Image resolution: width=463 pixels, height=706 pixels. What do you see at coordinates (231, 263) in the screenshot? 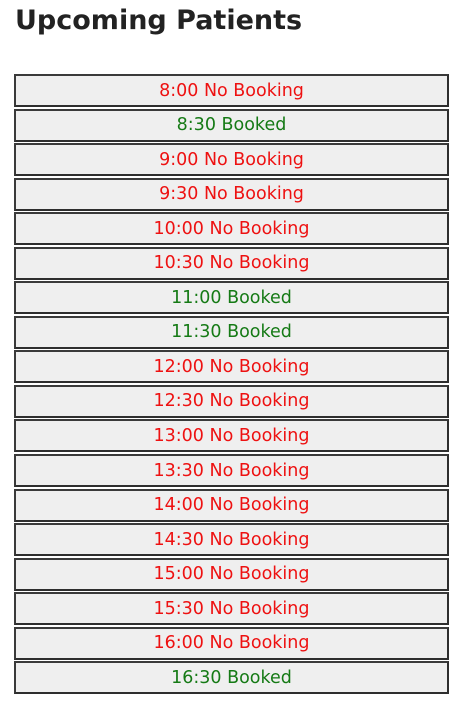
I see `slot-button-1030: 10:30 No Booking` at bounding box center [231, 263].